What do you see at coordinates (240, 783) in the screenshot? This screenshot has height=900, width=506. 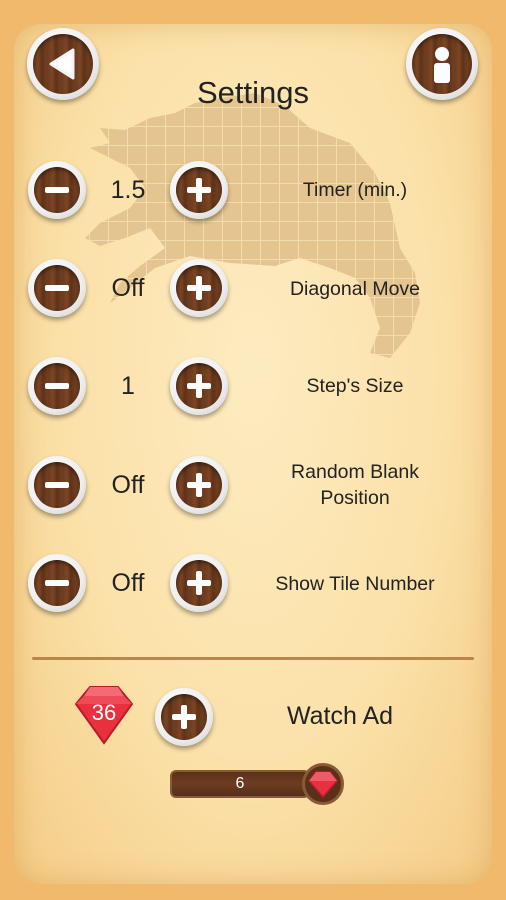 I see `gem-reward-value: 6` at bounding box center [240, 783].